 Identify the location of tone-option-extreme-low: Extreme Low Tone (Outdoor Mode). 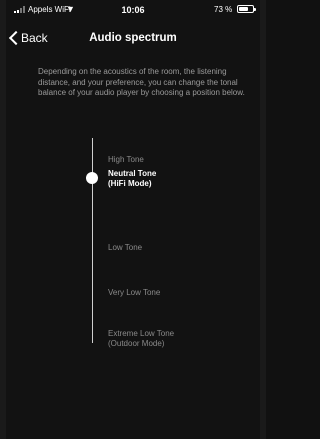
(141, 339).